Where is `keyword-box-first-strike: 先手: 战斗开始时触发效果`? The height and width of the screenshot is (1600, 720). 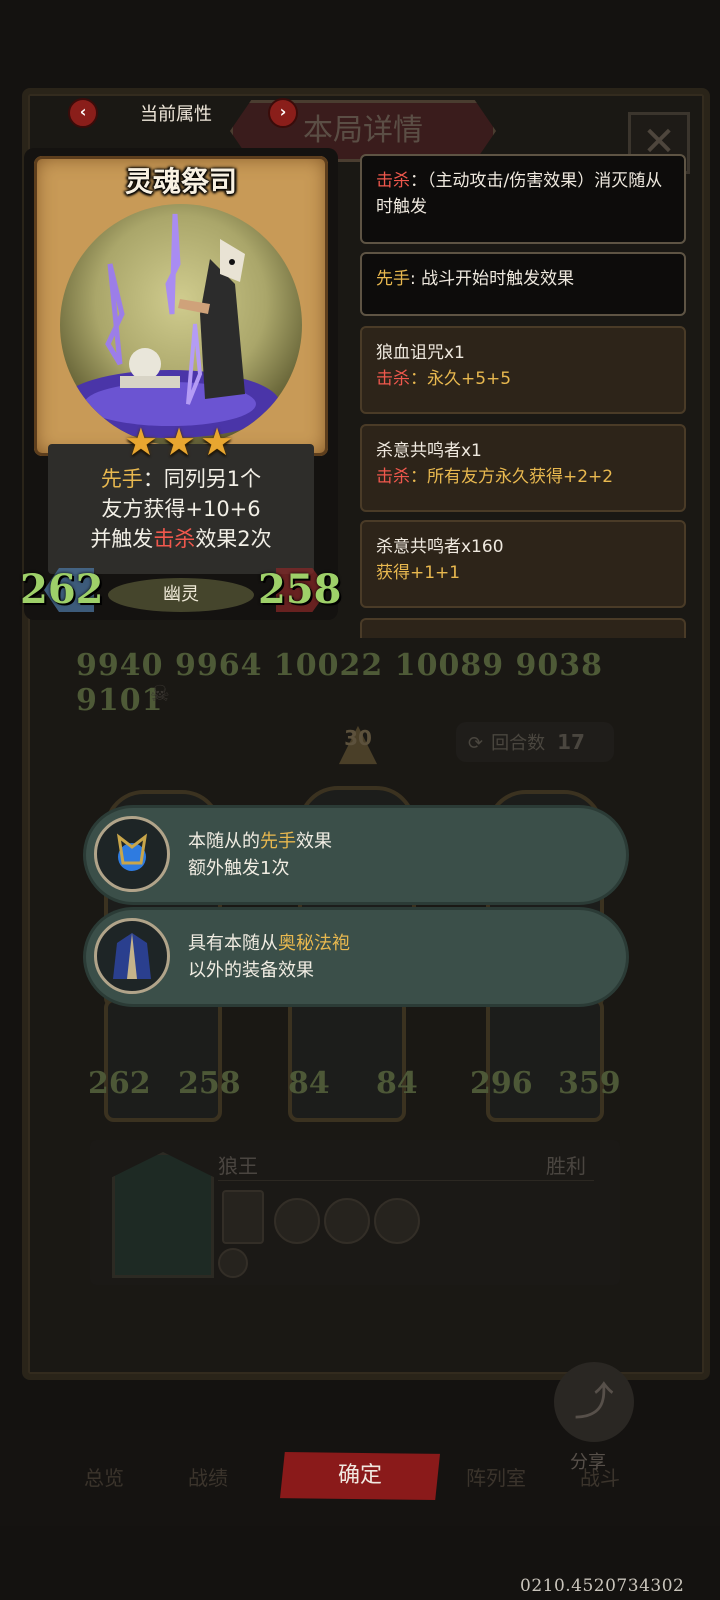
keyword-box-first-strike: 先手: 战斗开始时触发效果 is located at coordinates (523, 284).